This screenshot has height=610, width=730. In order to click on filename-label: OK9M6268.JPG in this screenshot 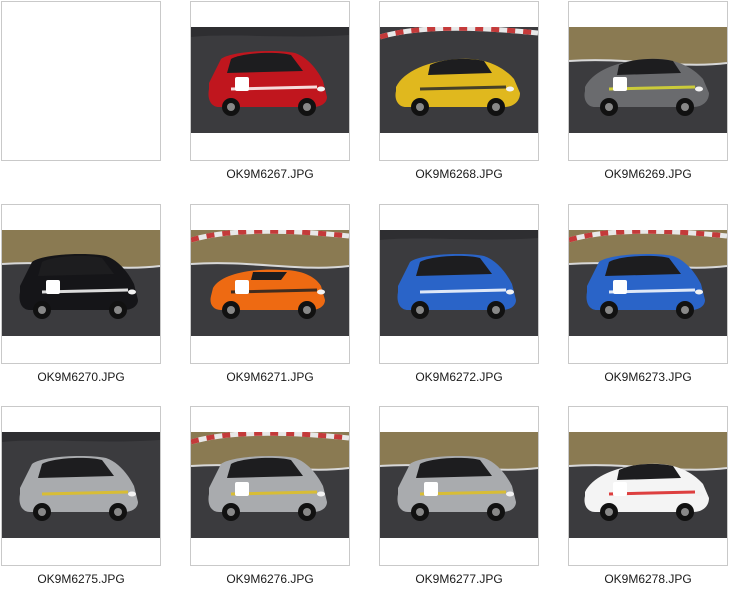, I will do `click(459, 174)`.